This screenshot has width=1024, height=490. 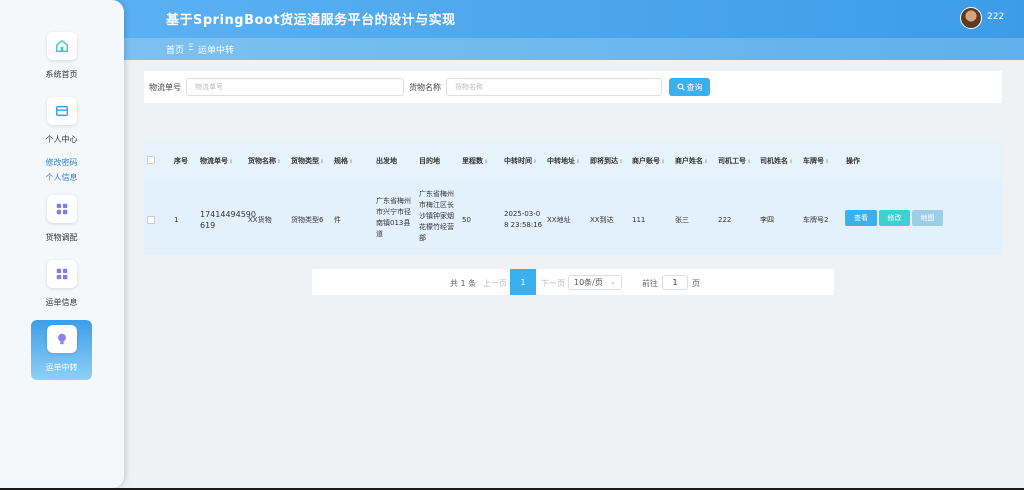 What do you see at coordinates (475, 161) in the screenshot?
I see `col-mileage: 里程数⇕` at bounding box center [475, 161].